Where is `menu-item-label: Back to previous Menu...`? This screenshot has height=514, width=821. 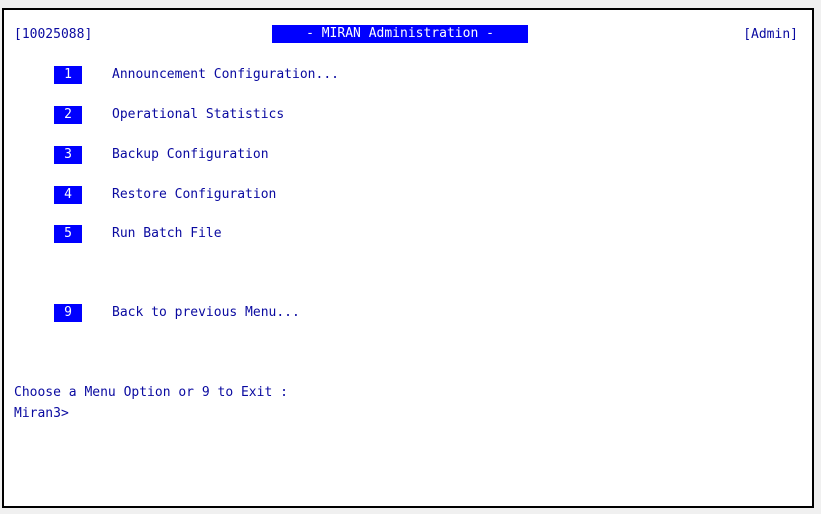
menu-item-label: Back to previous Menu... is located at coordinates (206, 312).